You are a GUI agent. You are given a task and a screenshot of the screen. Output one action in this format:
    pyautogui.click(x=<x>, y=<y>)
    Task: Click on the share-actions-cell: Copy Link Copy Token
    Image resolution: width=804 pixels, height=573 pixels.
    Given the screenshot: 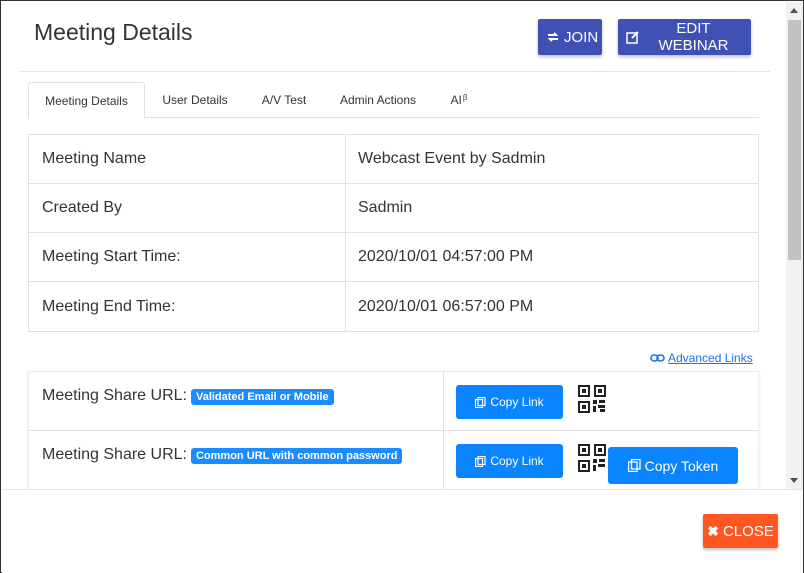 What is the action you would take?
    pyautogui.click(x=601, y=460)
    